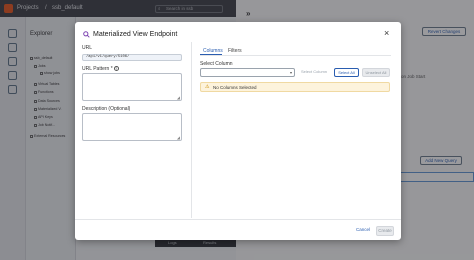  I want to click on select-column-label: Select Column, so click(216, 64).